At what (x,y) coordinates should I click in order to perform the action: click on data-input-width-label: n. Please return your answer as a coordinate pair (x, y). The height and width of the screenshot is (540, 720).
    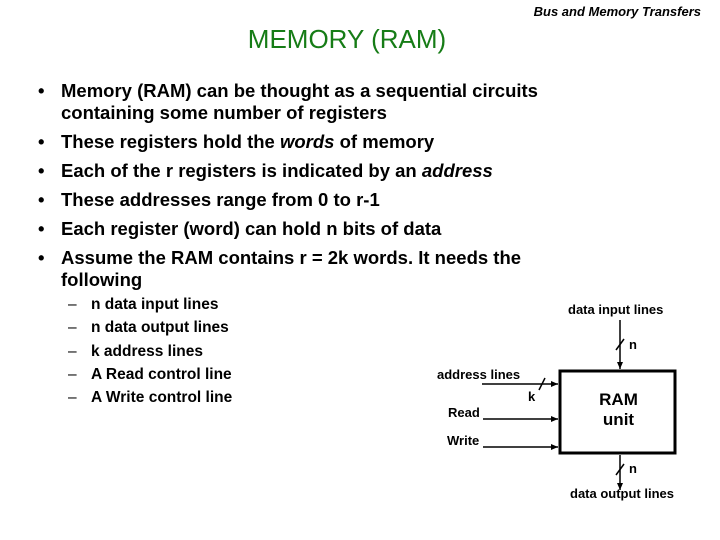
    Looking at the image, I should click on (633, 344).